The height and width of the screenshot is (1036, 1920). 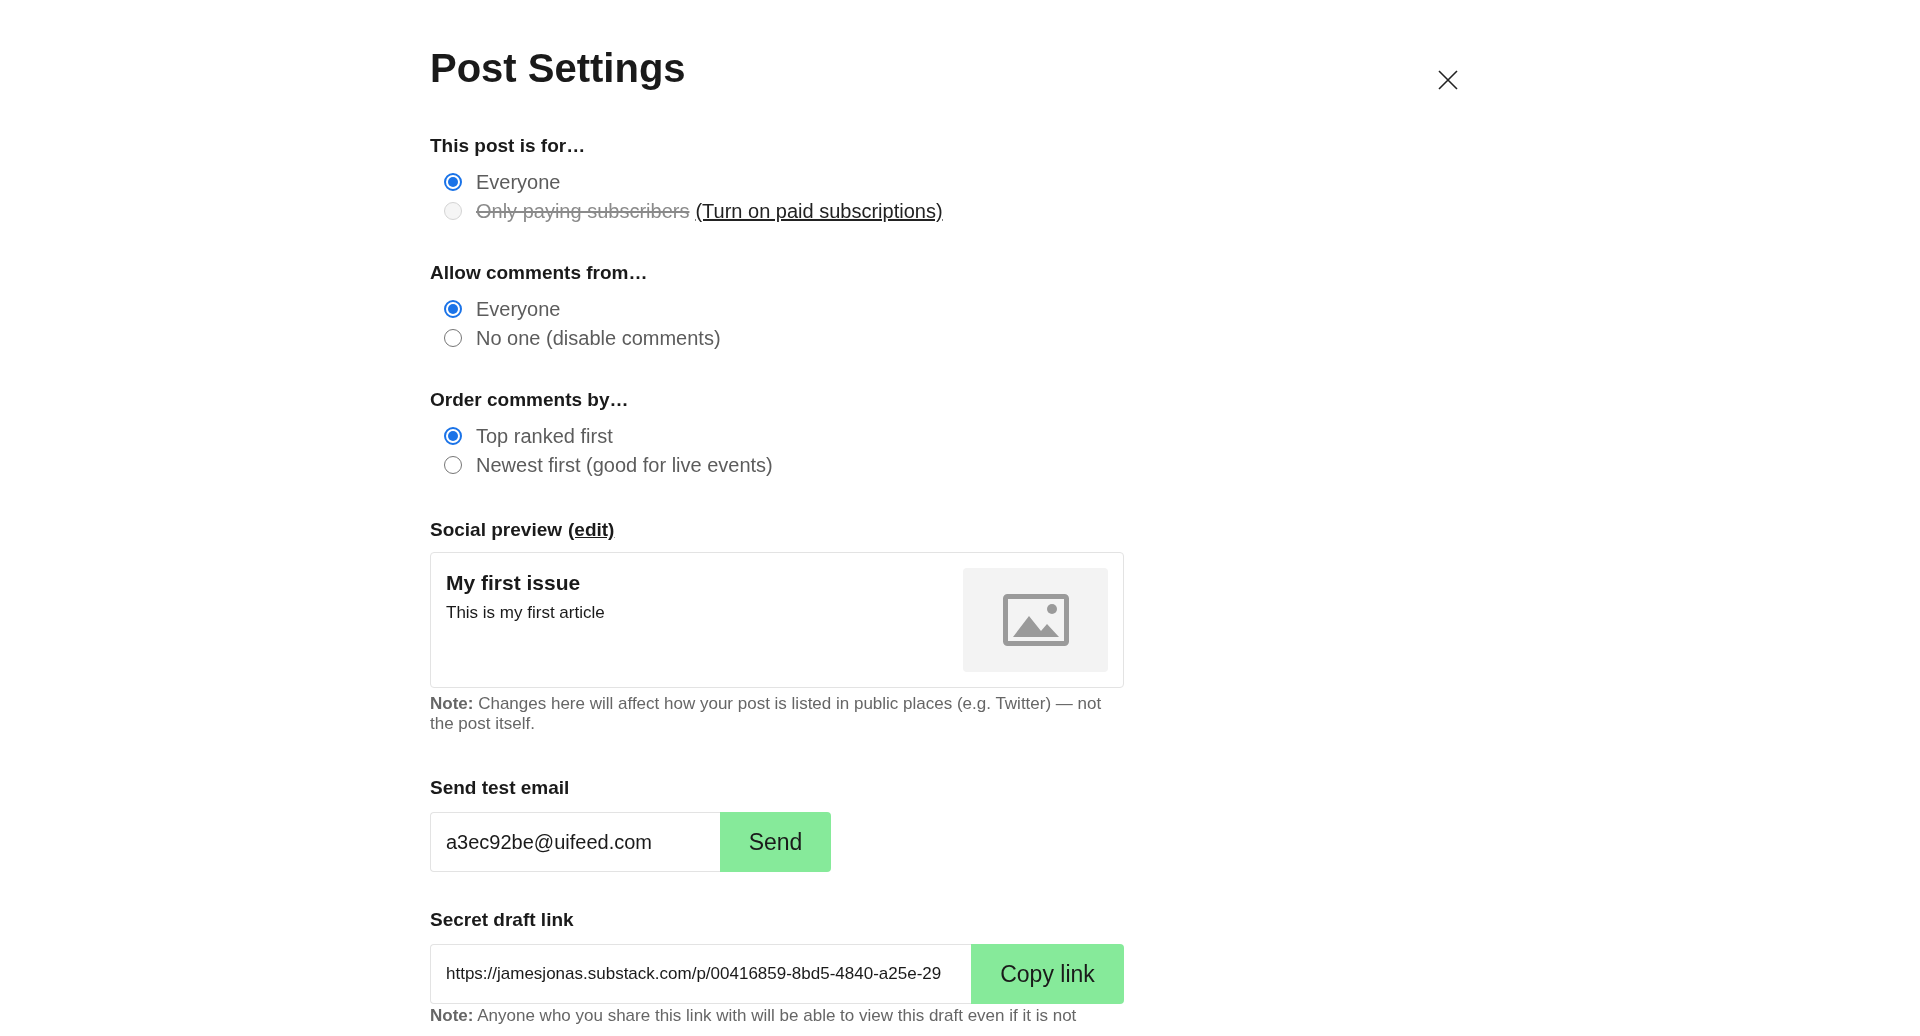 I want to click on section-heading: Secret draft link, so click(x=502, y=920).